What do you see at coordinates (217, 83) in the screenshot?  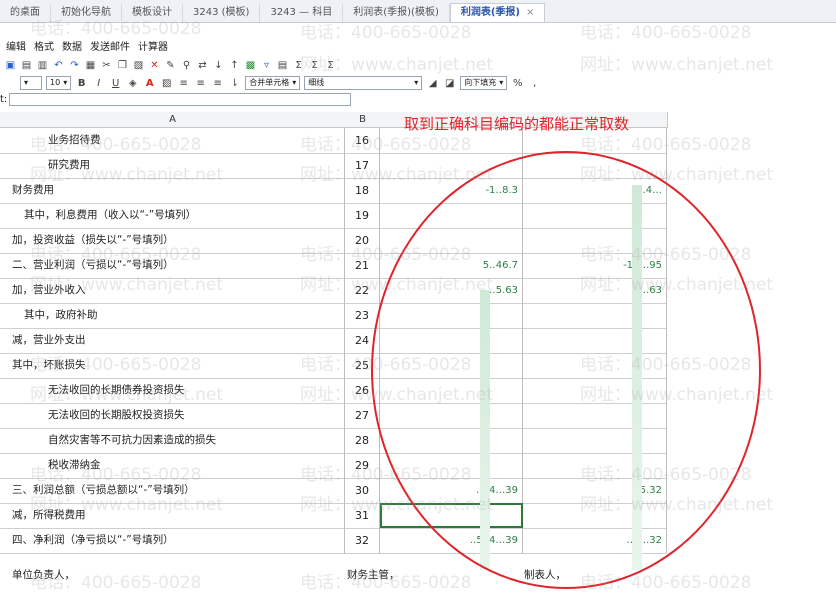 I see `align-right-icon: ≡` at bounding box center [217, 83].